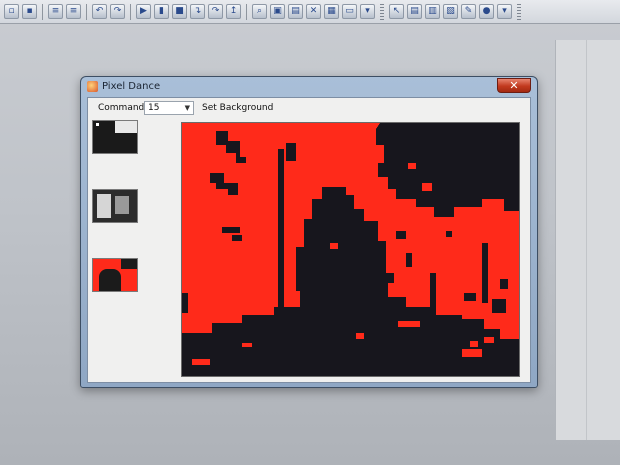 Image resolution: width=620 pixels, height=465 pixels. I want to click on pointer-icon: ↖, so click(396, 11).